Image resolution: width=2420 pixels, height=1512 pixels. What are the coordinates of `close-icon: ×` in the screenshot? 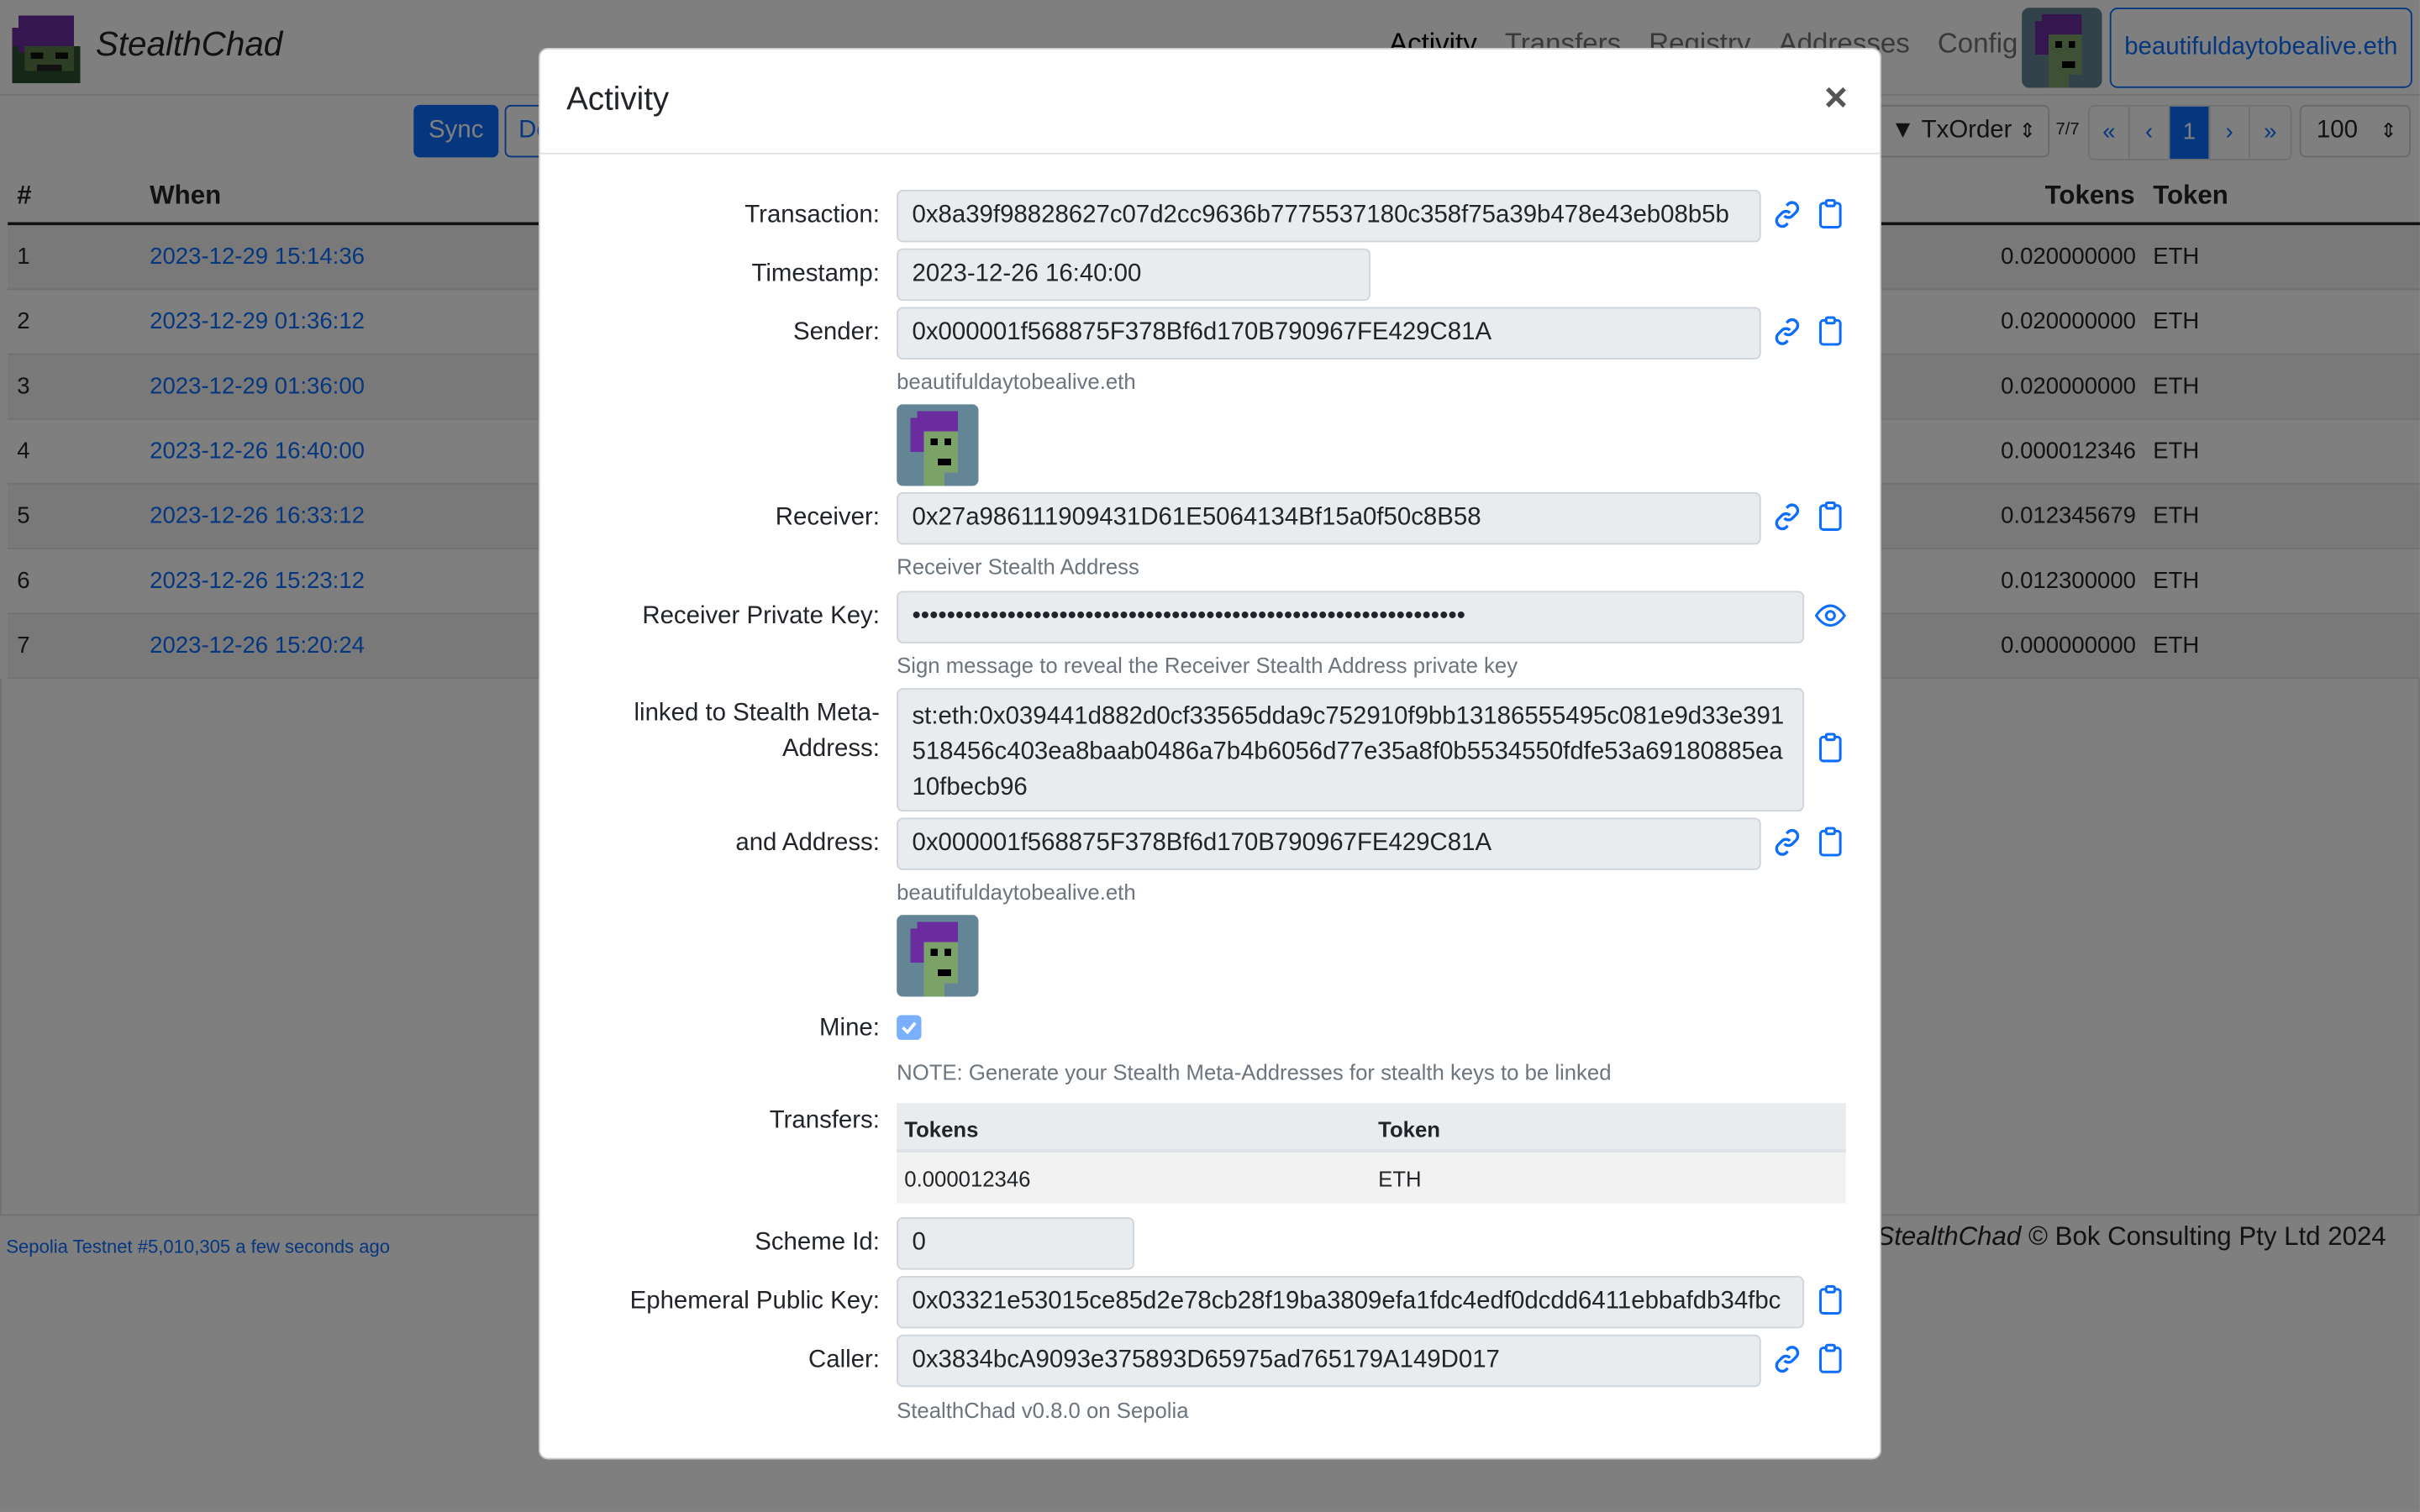 It's located at (1836, 97).